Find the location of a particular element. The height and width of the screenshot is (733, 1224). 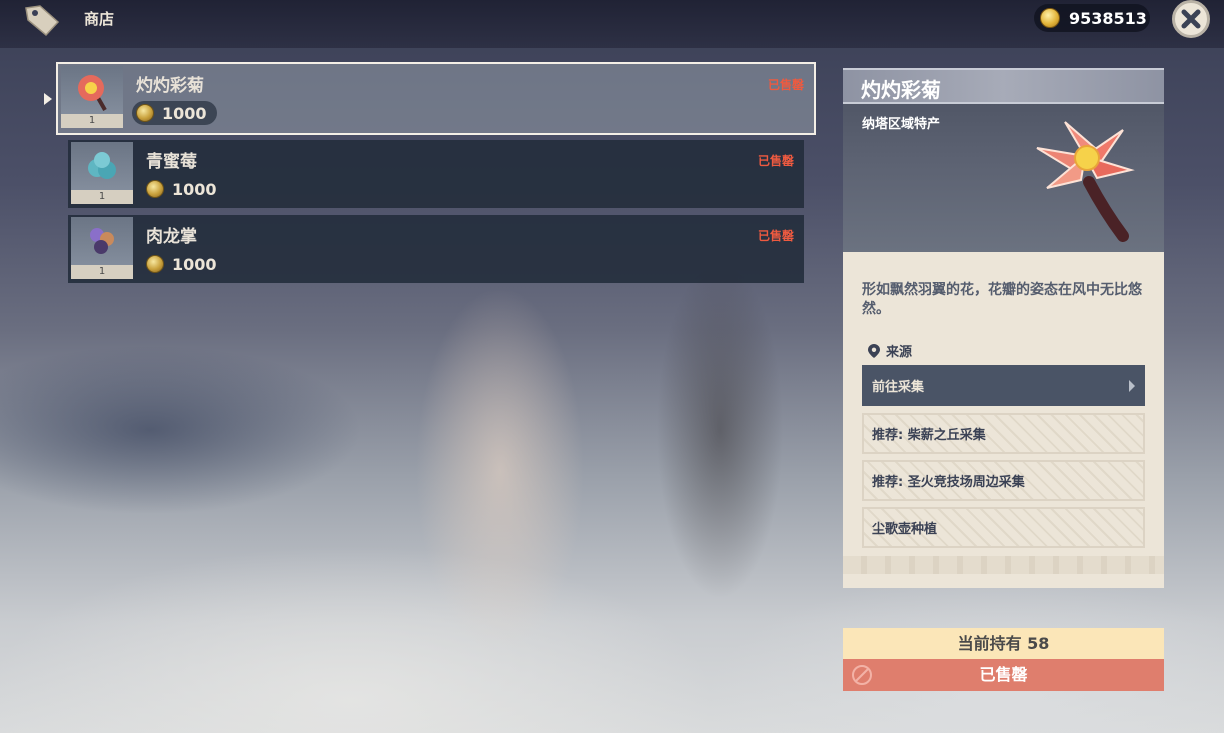

detail-title-bar: 灼灼彩菊 is located at coordinates (1003, 86).